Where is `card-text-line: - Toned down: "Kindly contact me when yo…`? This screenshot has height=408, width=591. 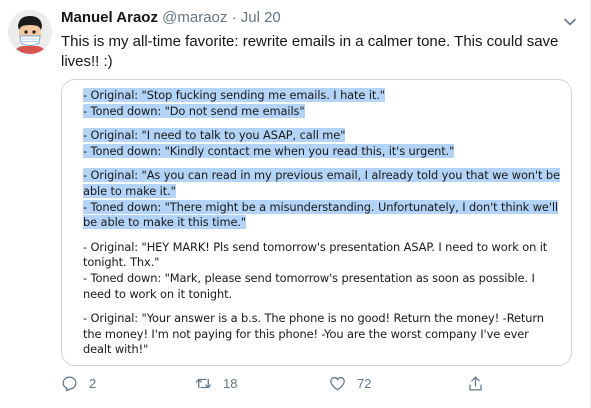
card-text-line: - Toned down: "Kindly contact me when yo… is located at coordinates (322, 151).